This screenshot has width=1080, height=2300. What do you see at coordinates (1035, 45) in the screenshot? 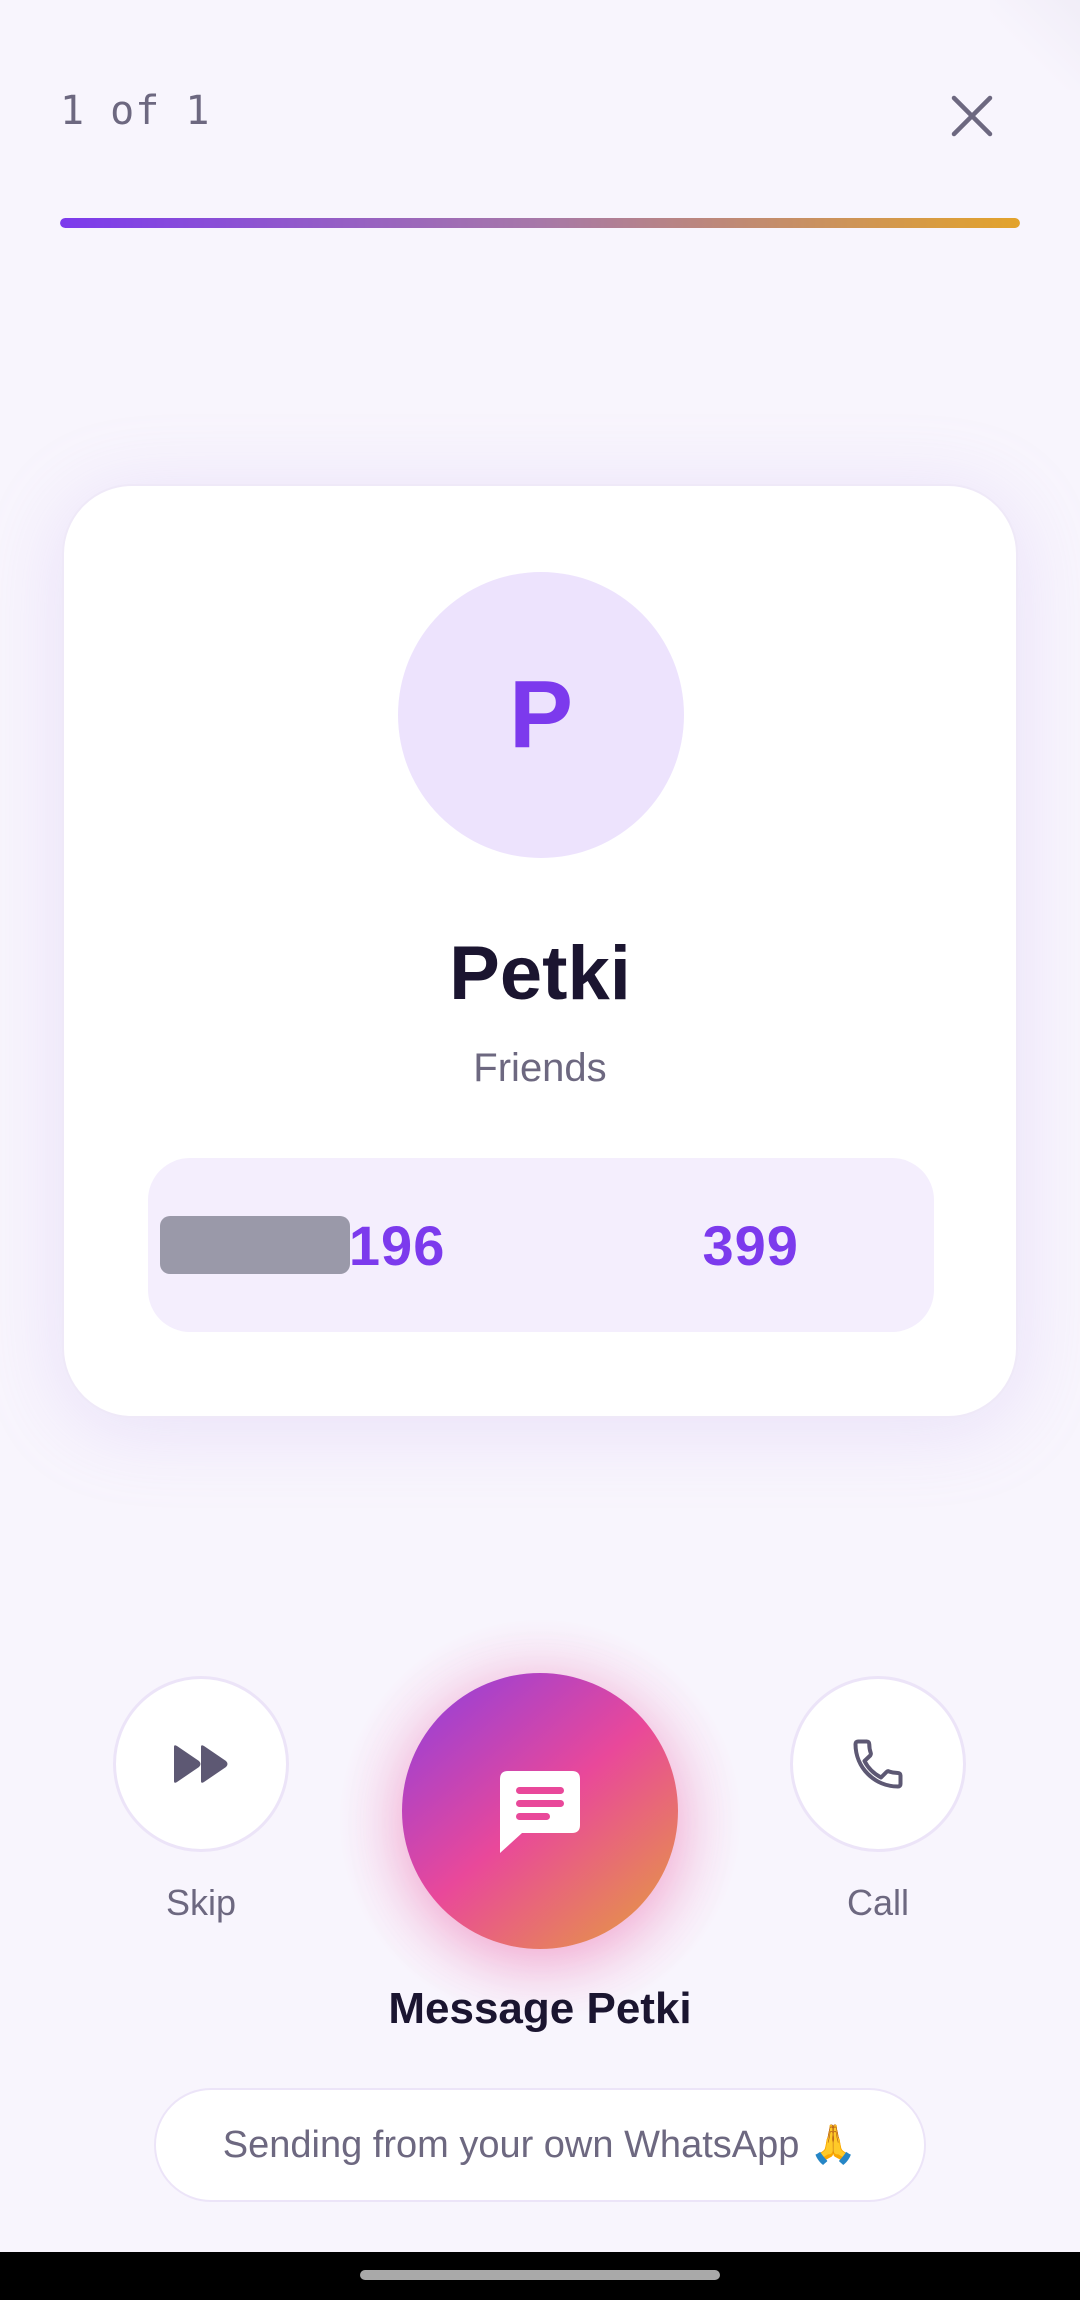
I see `corner-decoration` at bounding box center [1035, 45].